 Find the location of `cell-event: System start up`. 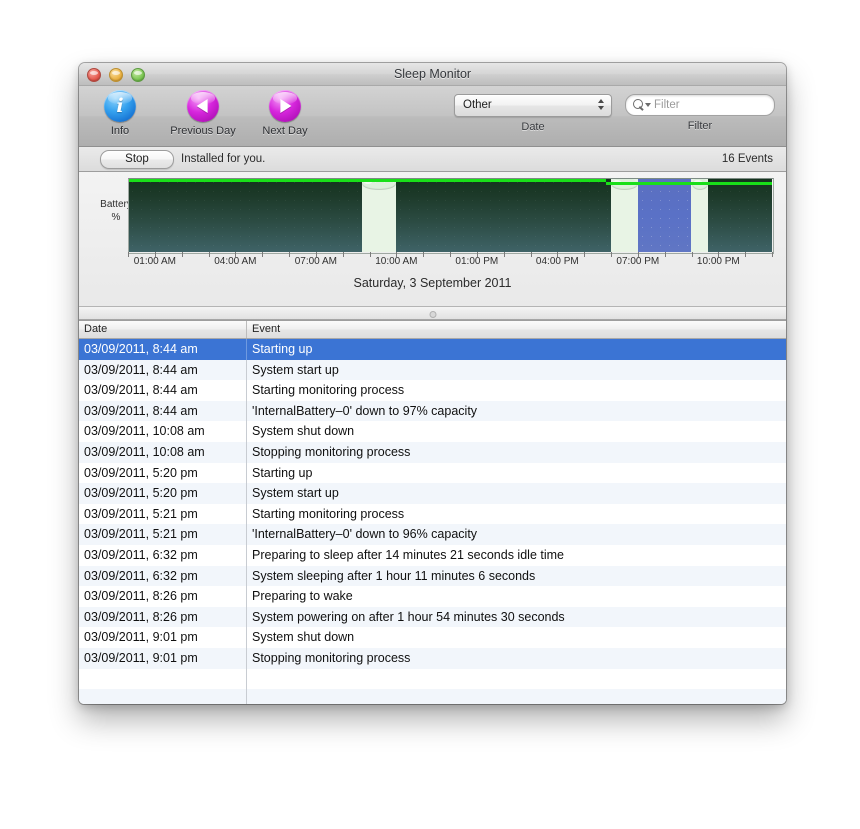

cell-event: System start up is located at coordinates (295, 493).